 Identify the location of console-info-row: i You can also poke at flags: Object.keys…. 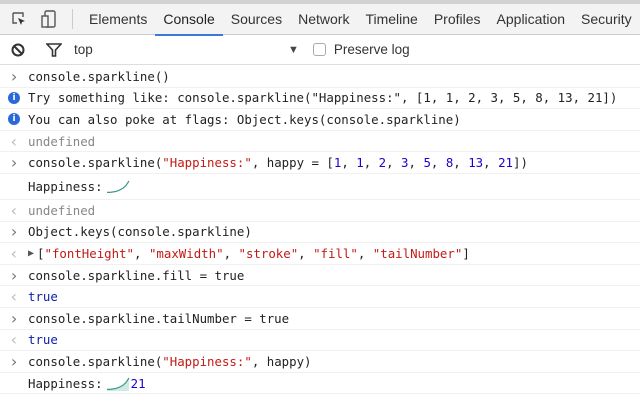
(320, 120).